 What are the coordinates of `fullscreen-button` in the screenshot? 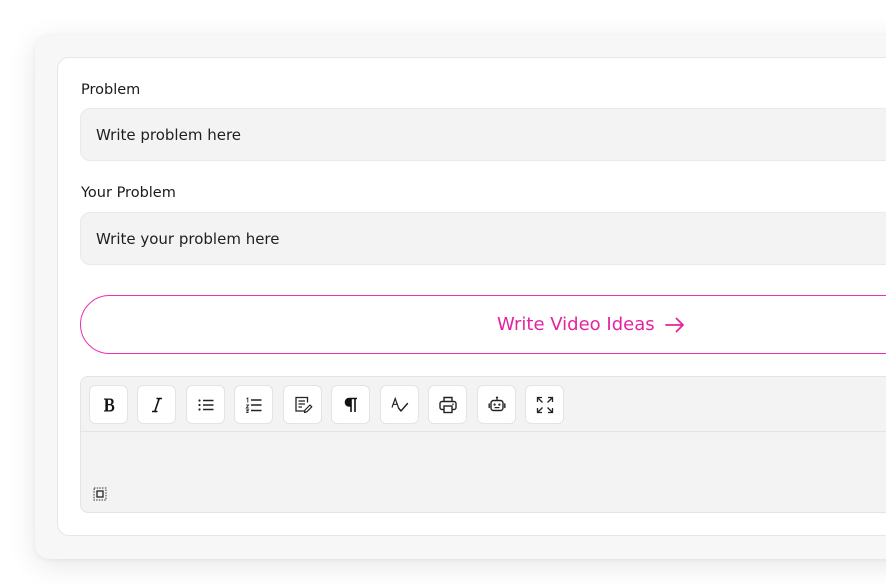 It's located at (544, 404).